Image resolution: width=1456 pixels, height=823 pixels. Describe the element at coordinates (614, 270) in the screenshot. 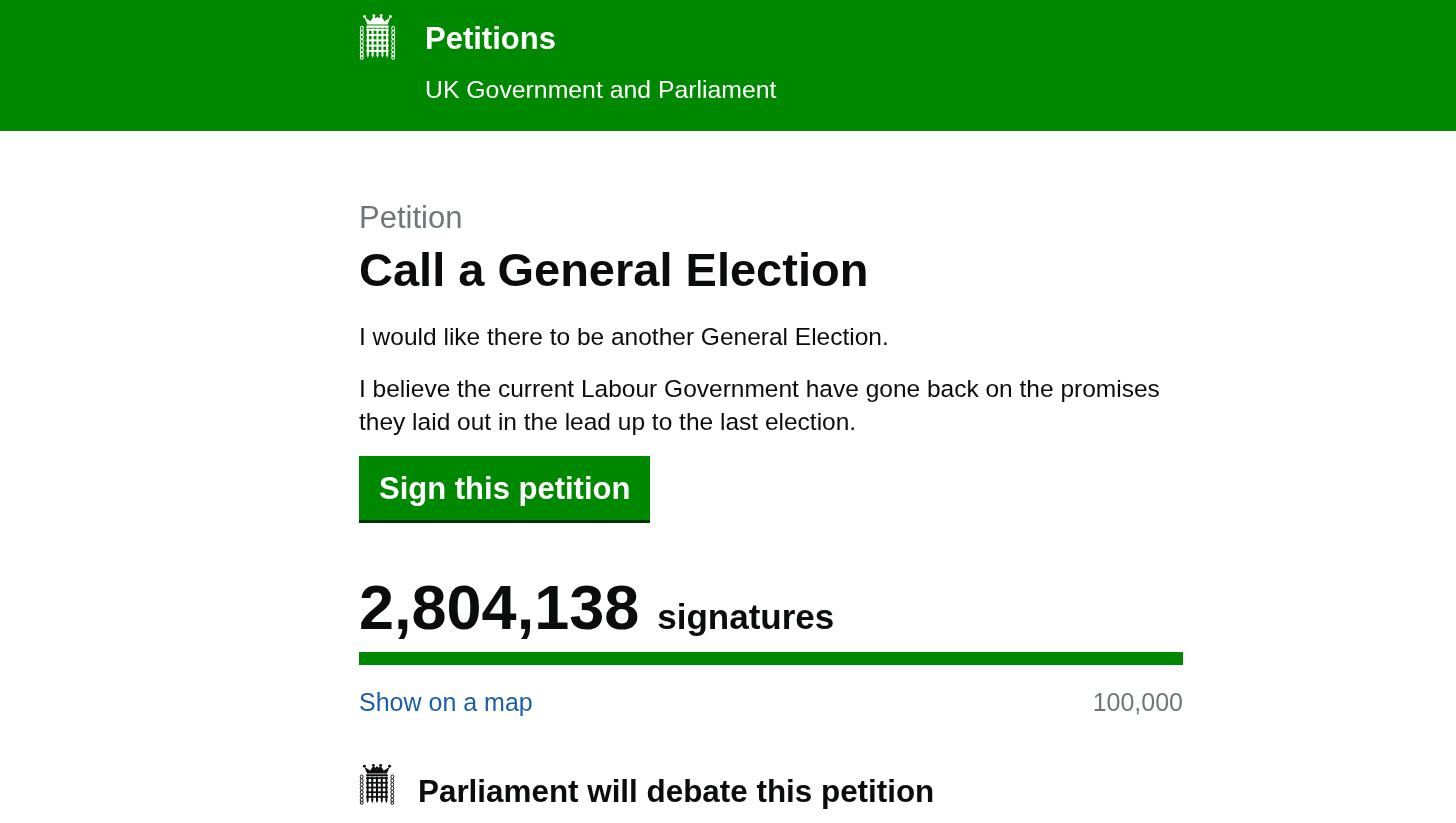

I see `petition-title: Call a General Election` at that location.